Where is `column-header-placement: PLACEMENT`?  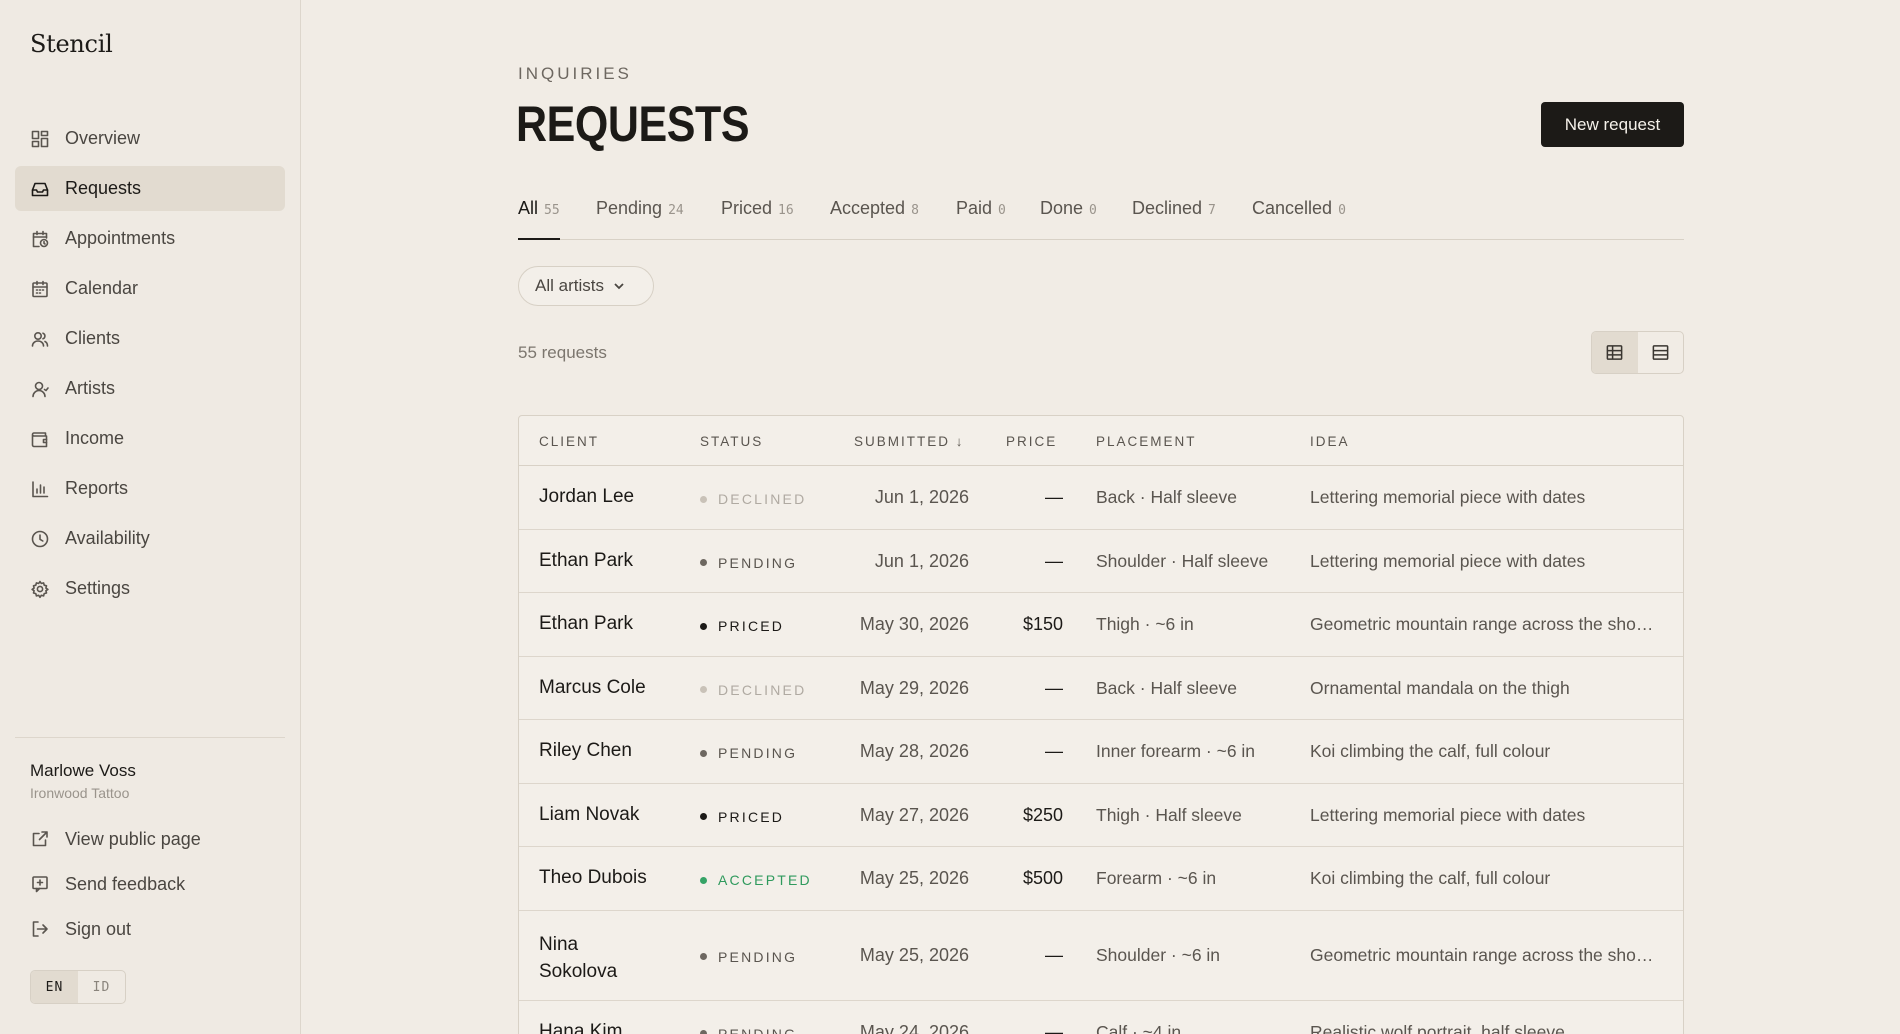
column-header-placement: PLACEMENT is located at coordinates (1146, 441).